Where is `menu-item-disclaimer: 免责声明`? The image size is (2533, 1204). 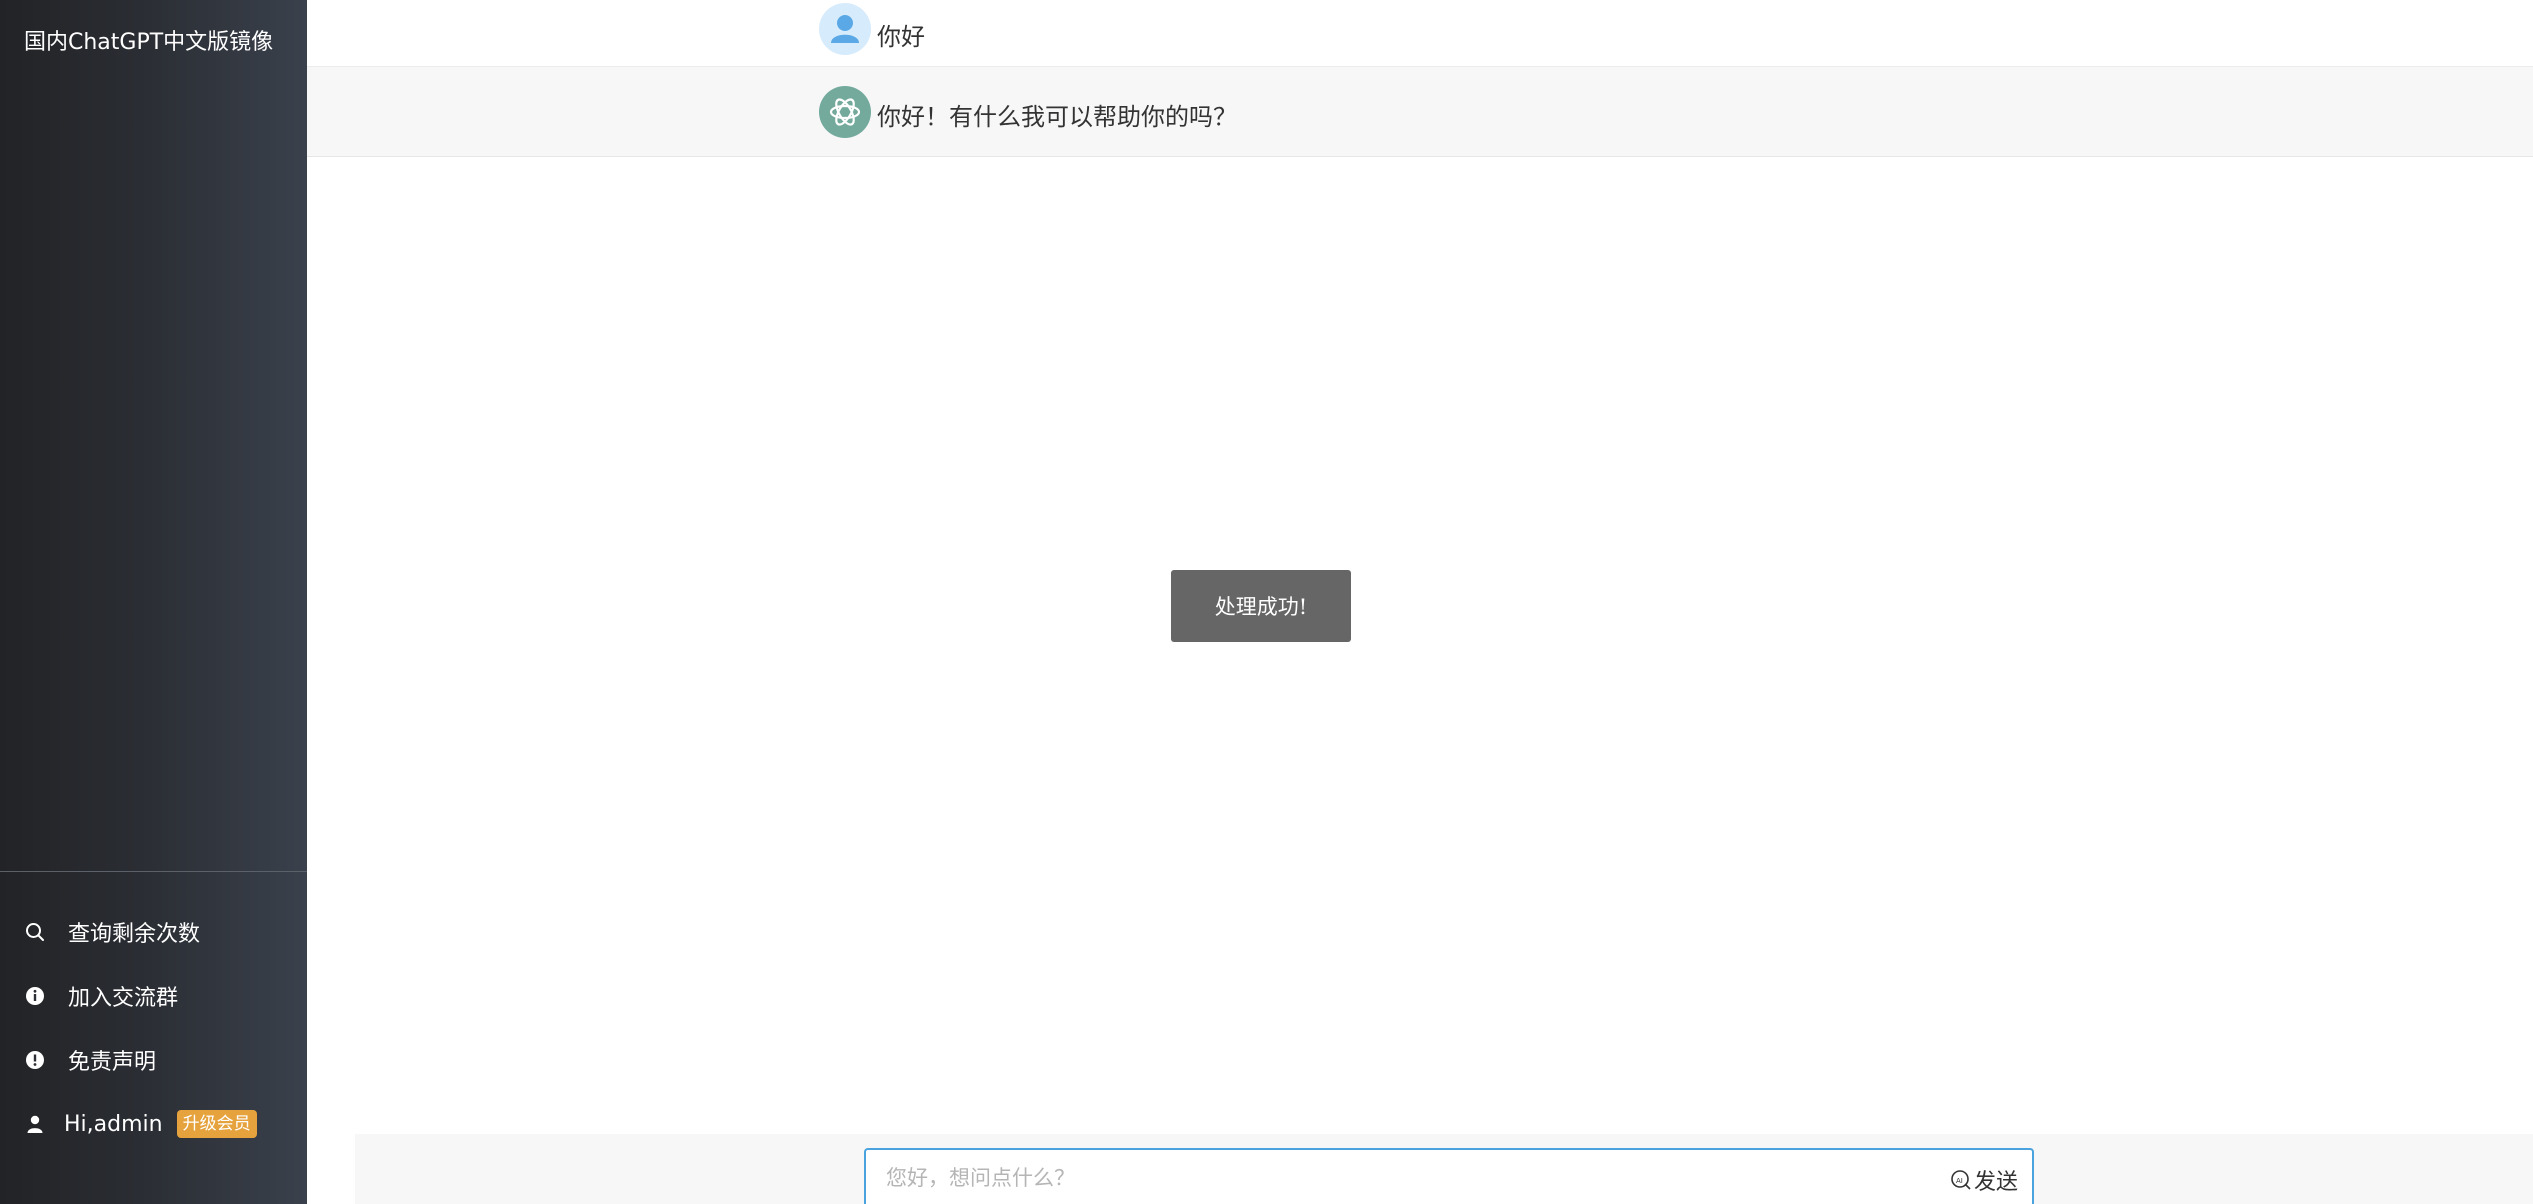 menu-item-disclaimer: 免责声明 is located at coordinates (153, 1060).